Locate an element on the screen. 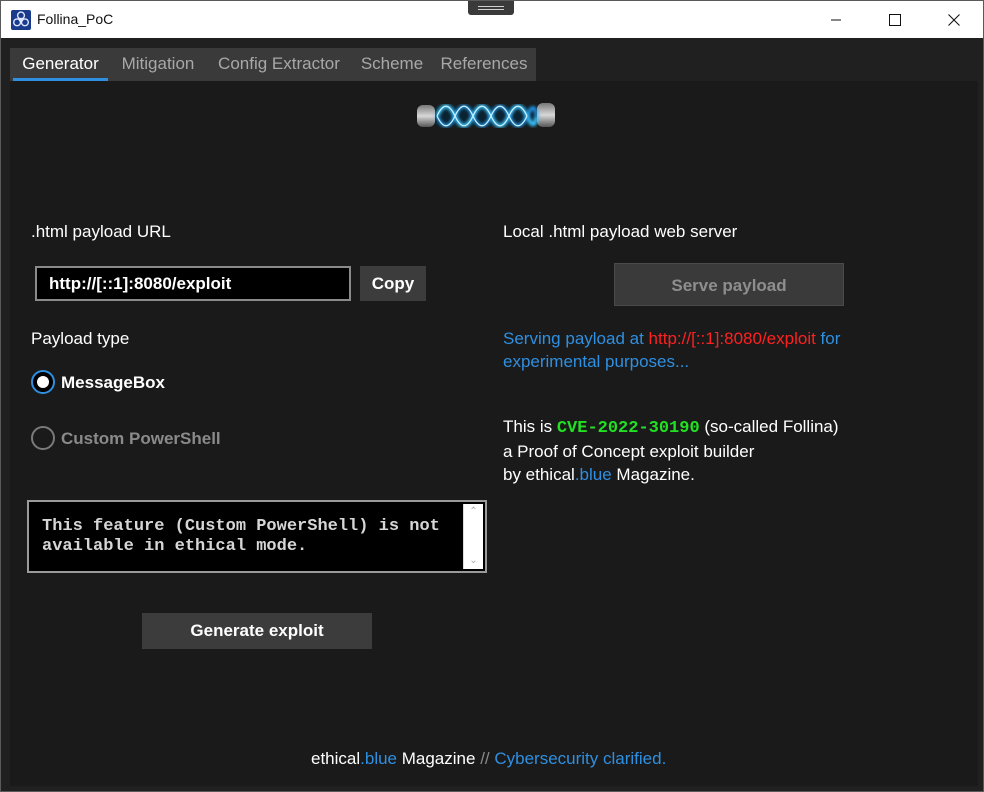 The height and width of the screenshot is (792, 984). messagebox-radio-label: MessageBox is located at coordinates (113, 383).